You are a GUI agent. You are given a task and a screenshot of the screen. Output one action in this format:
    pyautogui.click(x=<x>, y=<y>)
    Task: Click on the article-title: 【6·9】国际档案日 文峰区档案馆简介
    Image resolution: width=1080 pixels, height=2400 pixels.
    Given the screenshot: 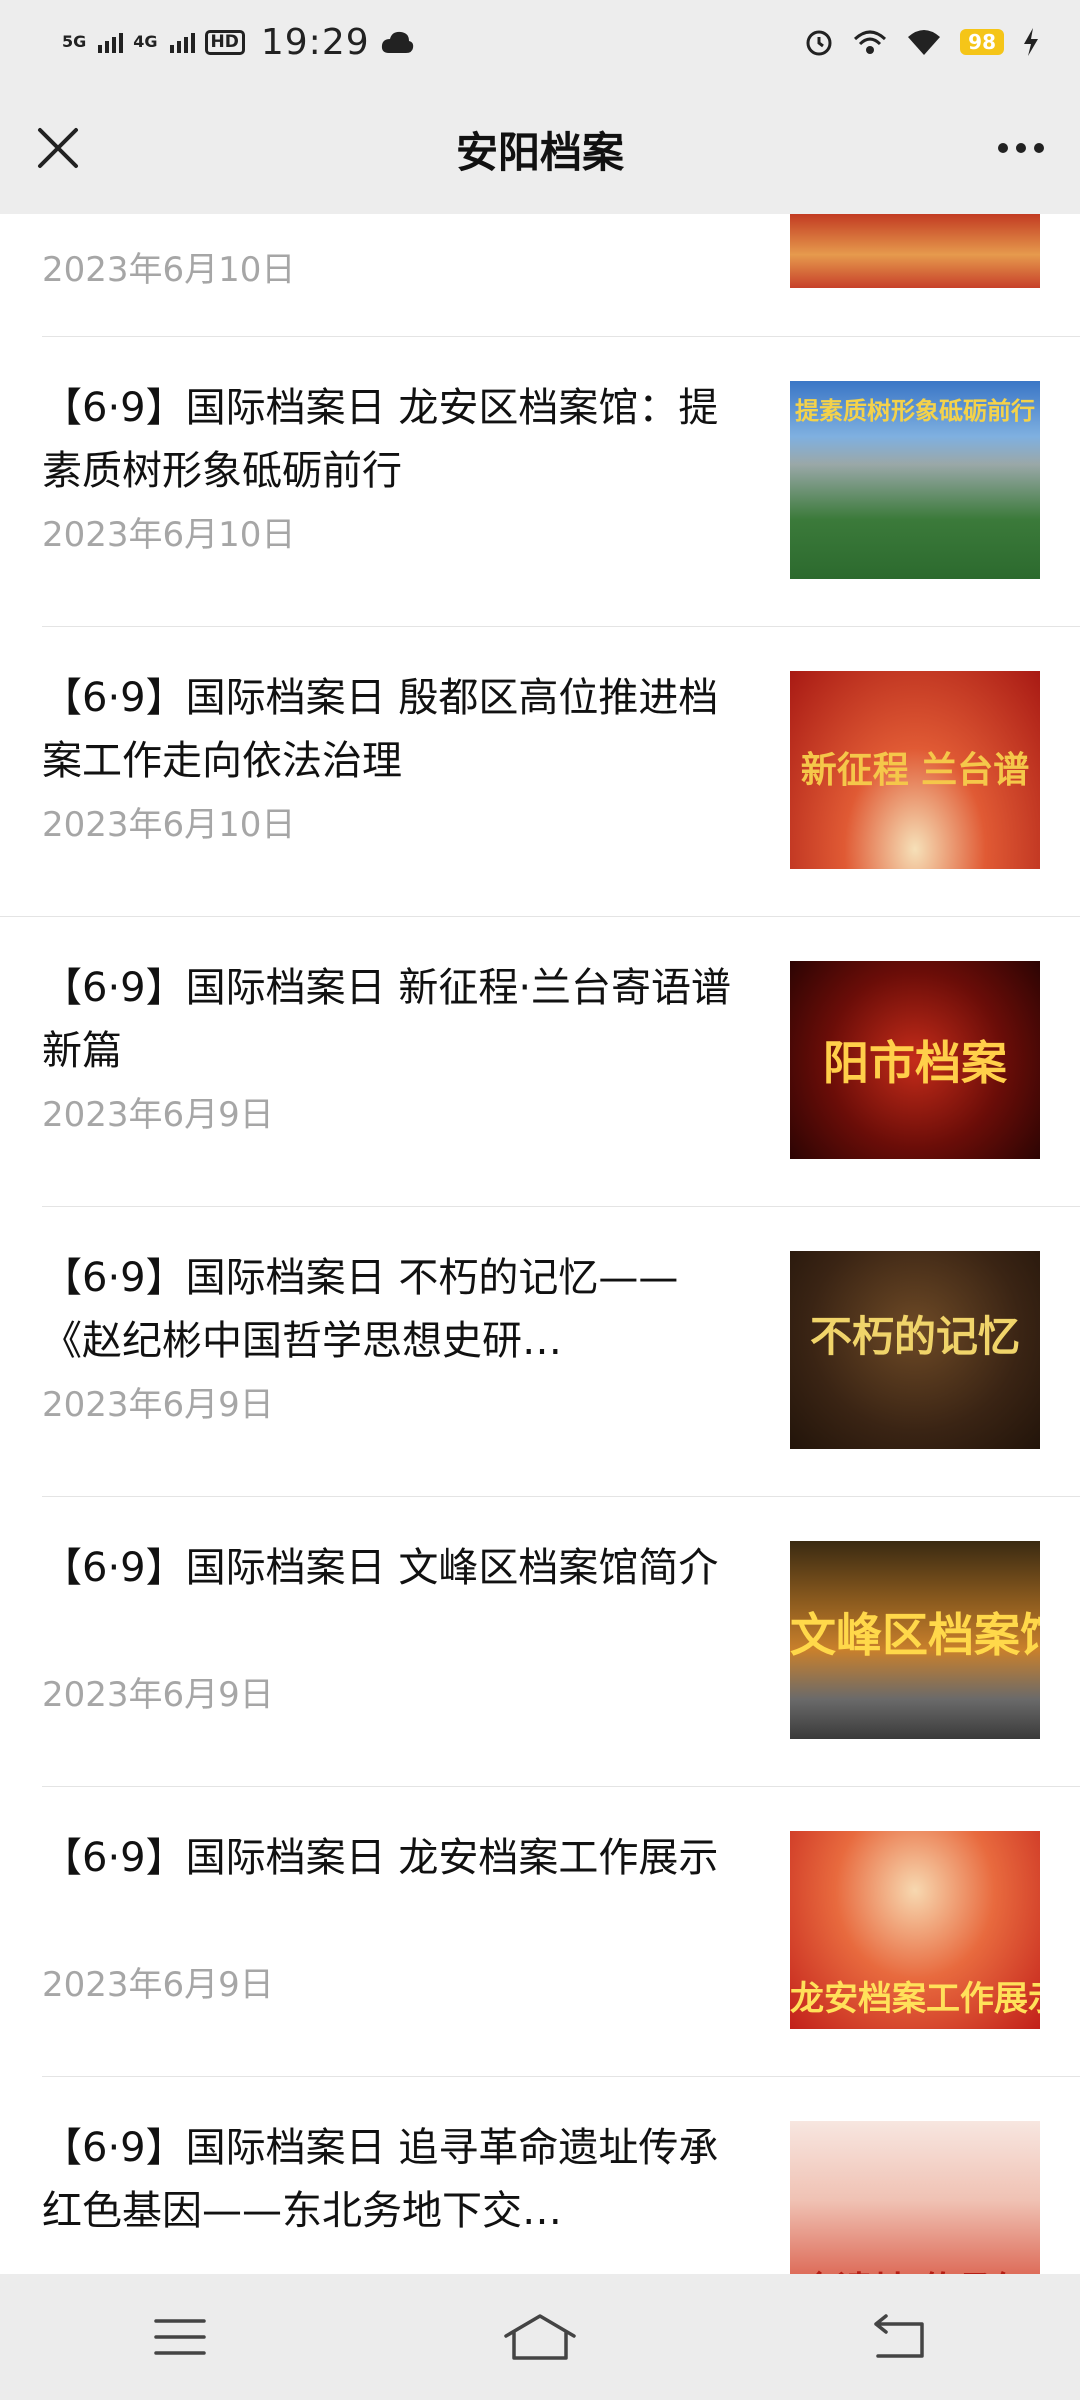 What is the action you would take?
    pyautogui.click(x=380, y=1568)
    